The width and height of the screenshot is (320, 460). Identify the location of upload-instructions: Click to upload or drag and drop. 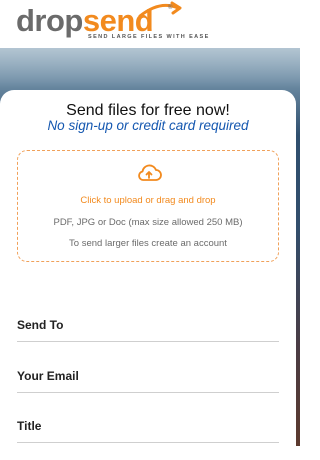
(148, 200).